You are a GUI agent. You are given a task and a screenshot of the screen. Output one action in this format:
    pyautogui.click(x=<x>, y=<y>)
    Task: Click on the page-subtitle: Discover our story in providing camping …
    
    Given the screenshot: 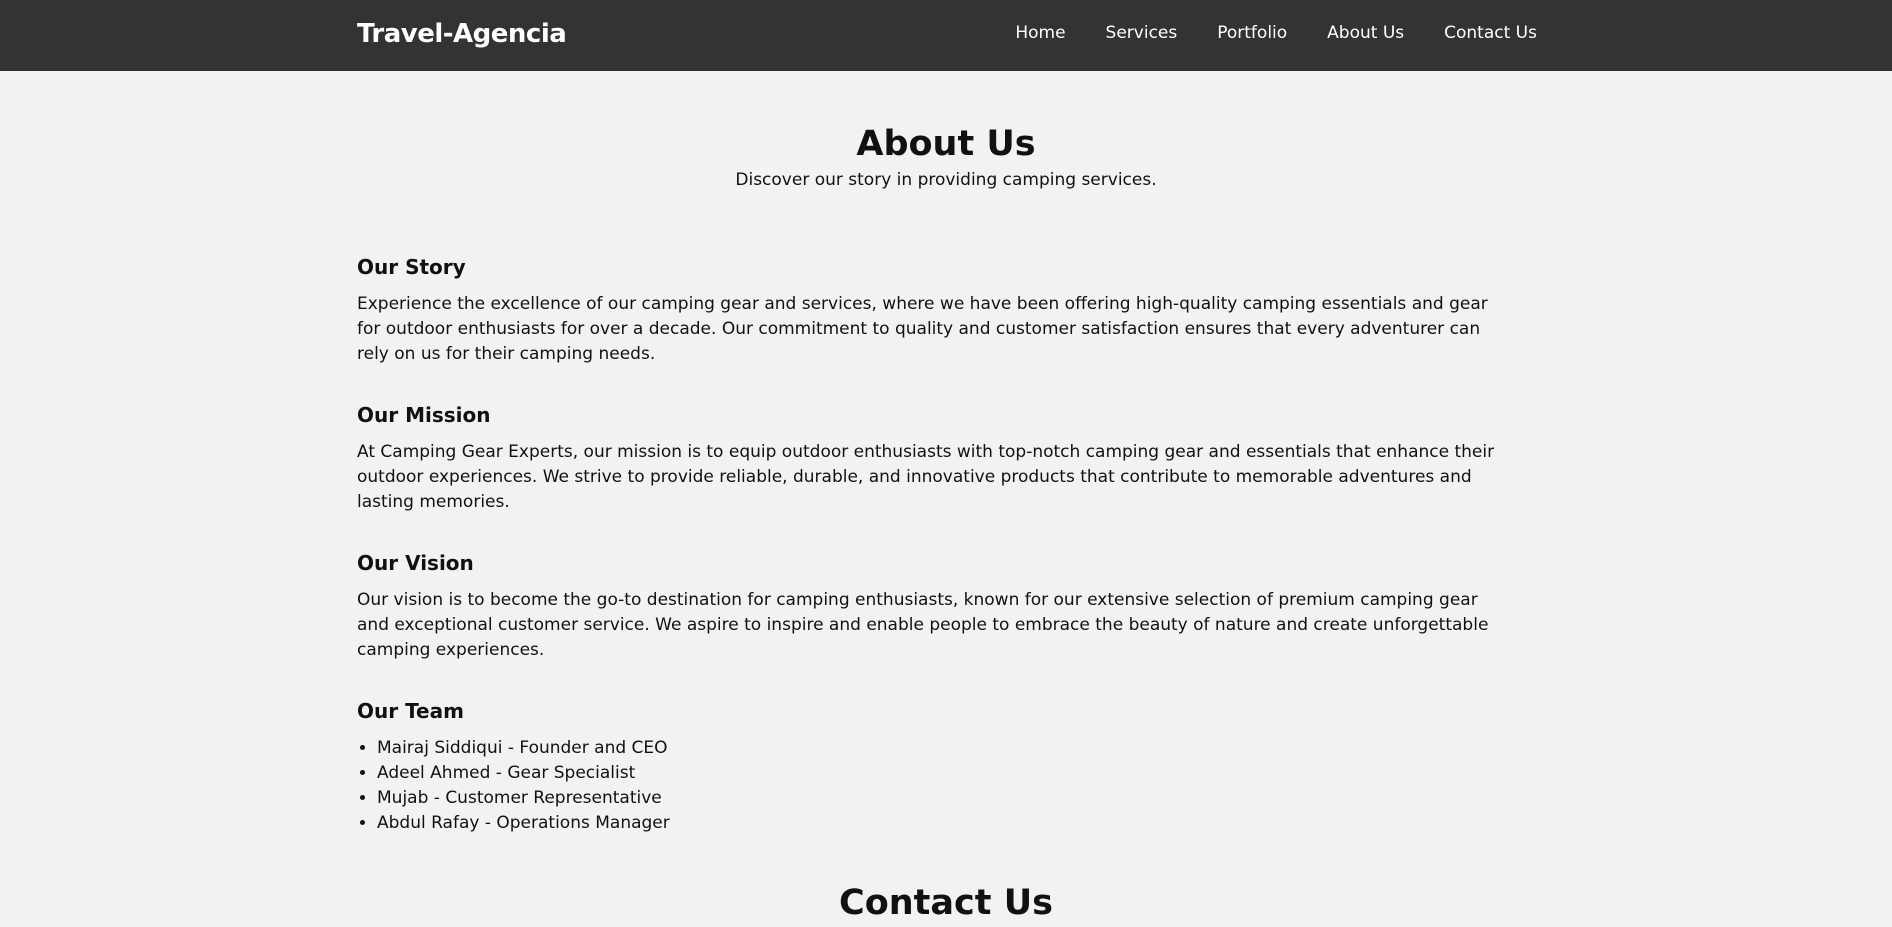 What is the action you would take?
    pyautogui.click(x=946, y=180)
    